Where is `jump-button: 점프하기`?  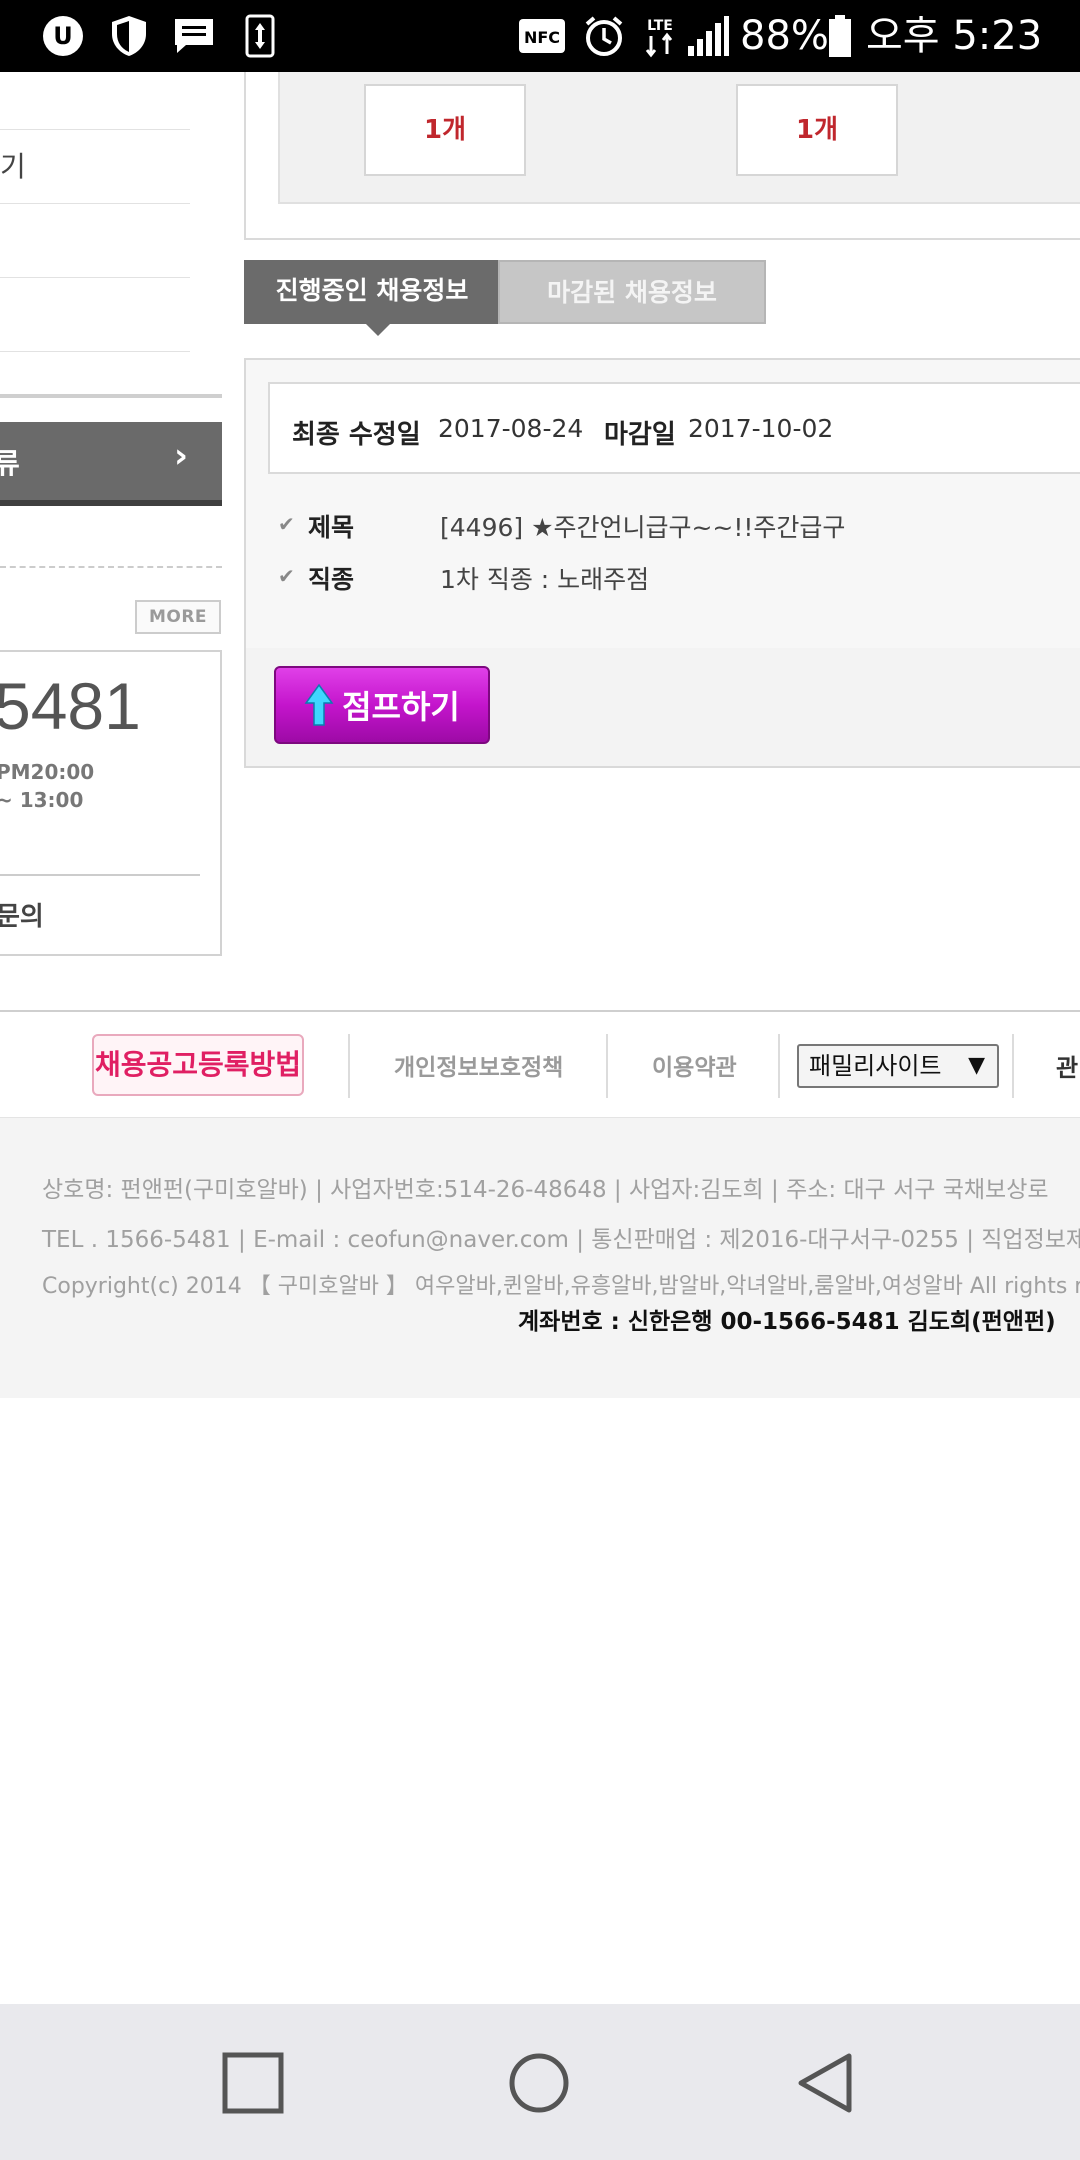 jump-button: 점프하기 is located at coordinates (382, 705).